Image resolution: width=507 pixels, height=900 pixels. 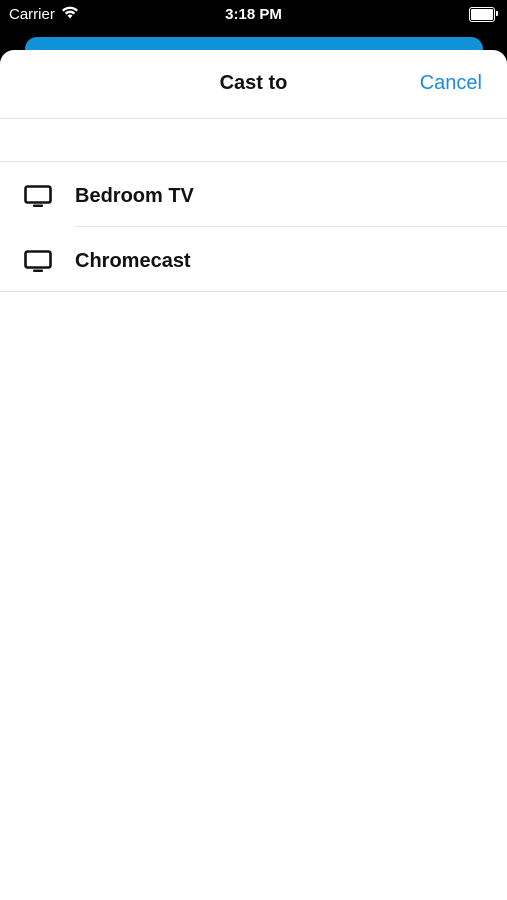 What do you see at coordinates (133, 261) in the screenshot?
I see `device-label: Chromecast` at bounding box center [133, 261].